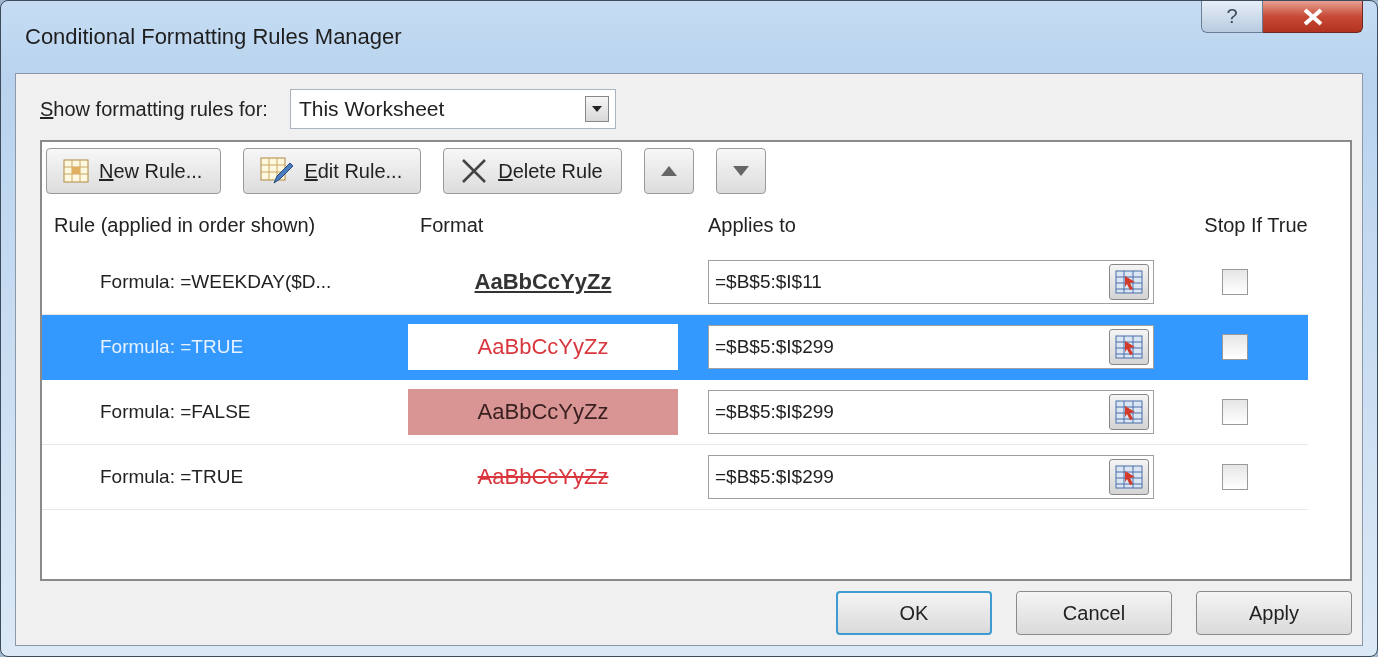  What do you see at coordinates (532, 171) in the screenshot?
I see `delete-rule-button: Delete Rule` at bounding box center [532, 171].